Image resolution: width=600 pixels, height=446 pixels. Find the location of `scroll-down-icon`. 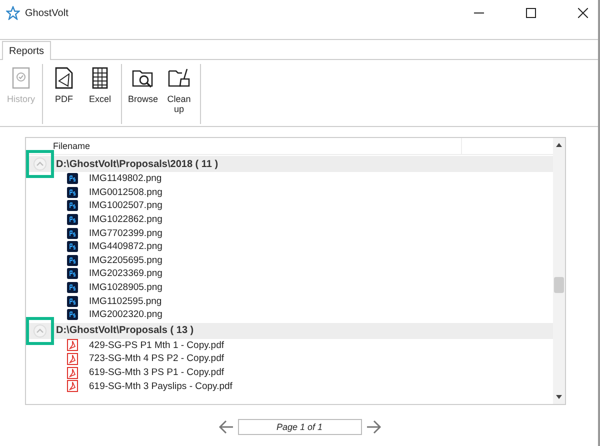

scroll-down-icon is located at coordinates (559, 397).